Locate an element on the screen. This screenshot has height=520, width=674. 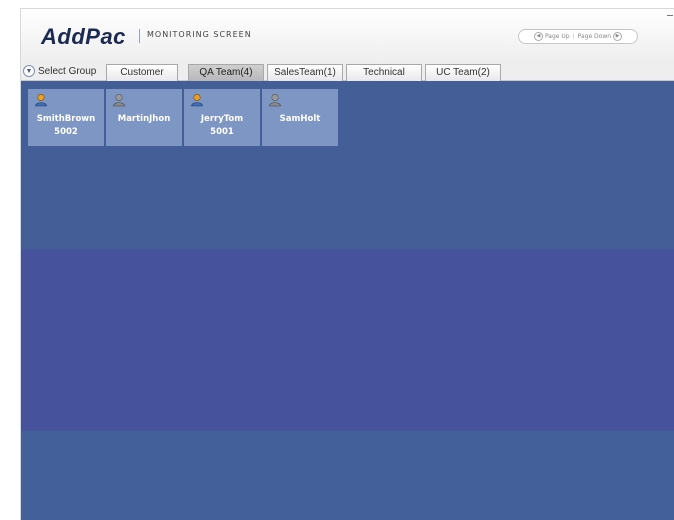
tab-qa-team: QA Team(4) is located at coordinates (226, 72).